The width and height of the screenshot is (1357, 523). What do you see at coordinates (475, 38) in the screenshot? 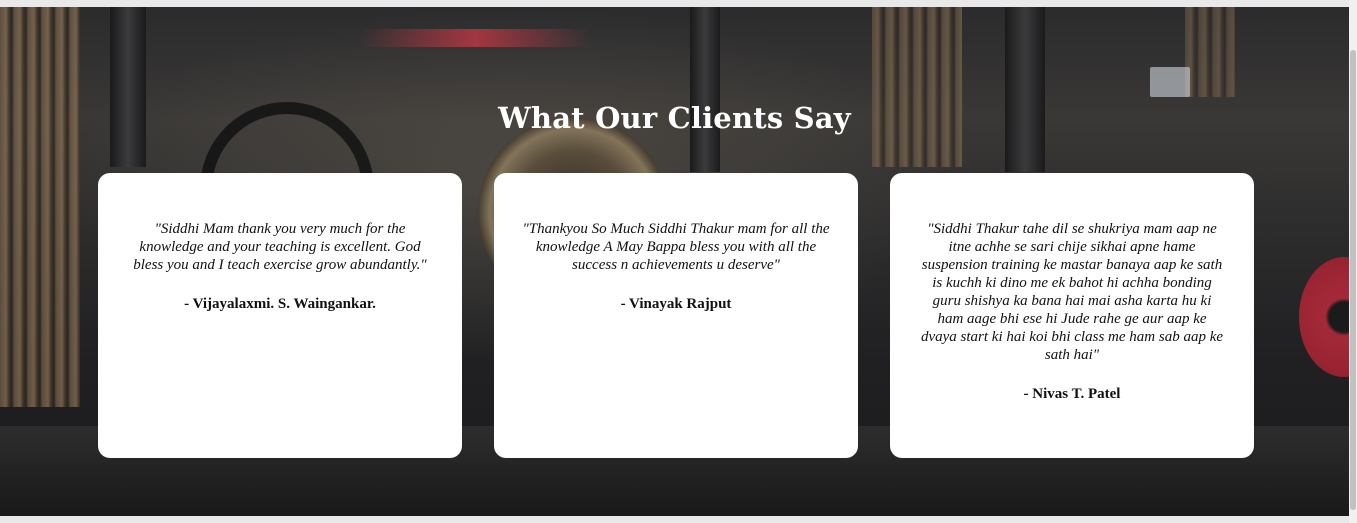
I see `background-light-strip` at bounding box center [475, 38].